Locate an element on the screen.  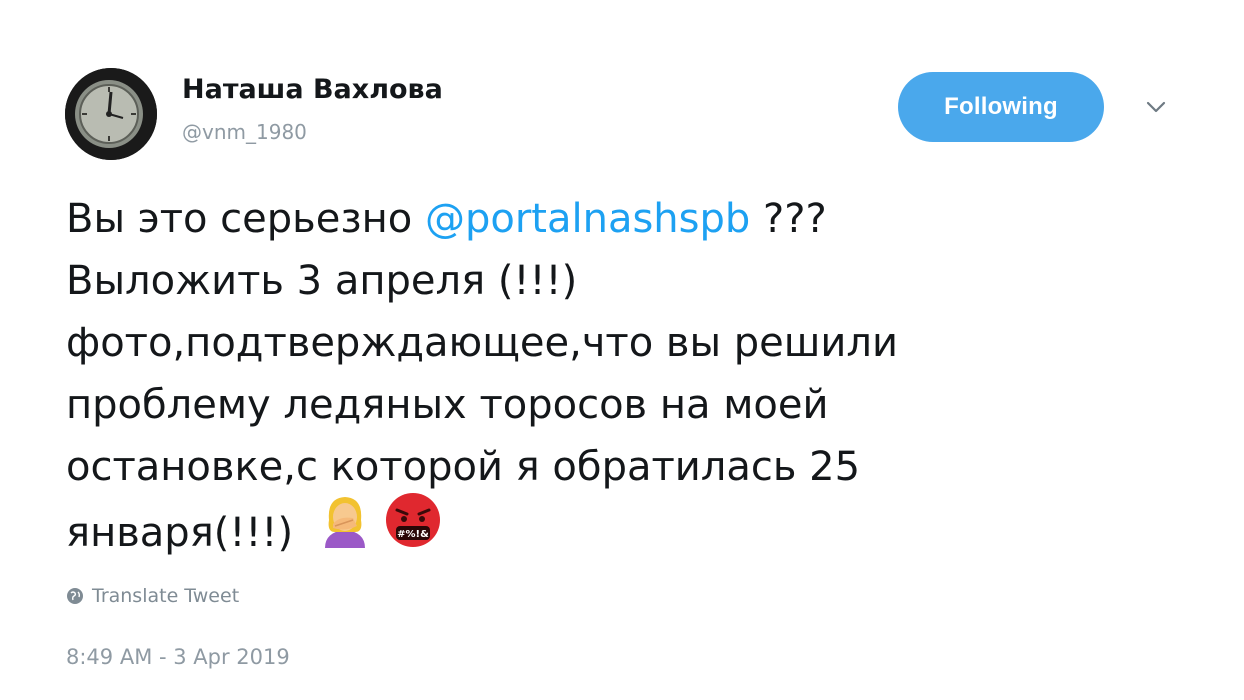
user-handle: @vnm_1980 is located at coordinates (244, 132).